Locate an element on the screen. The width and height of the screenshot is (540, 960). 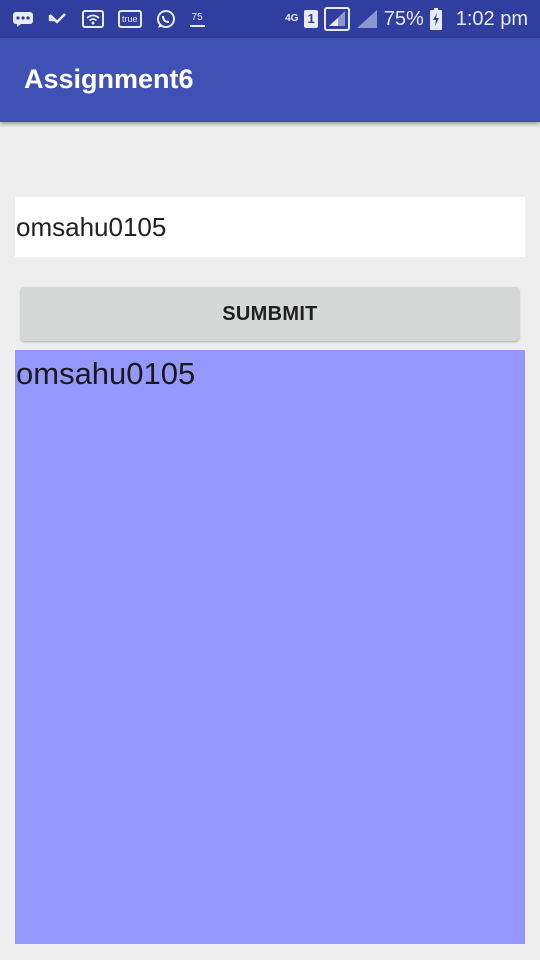
message-icon is located at coordinates (23, 19).